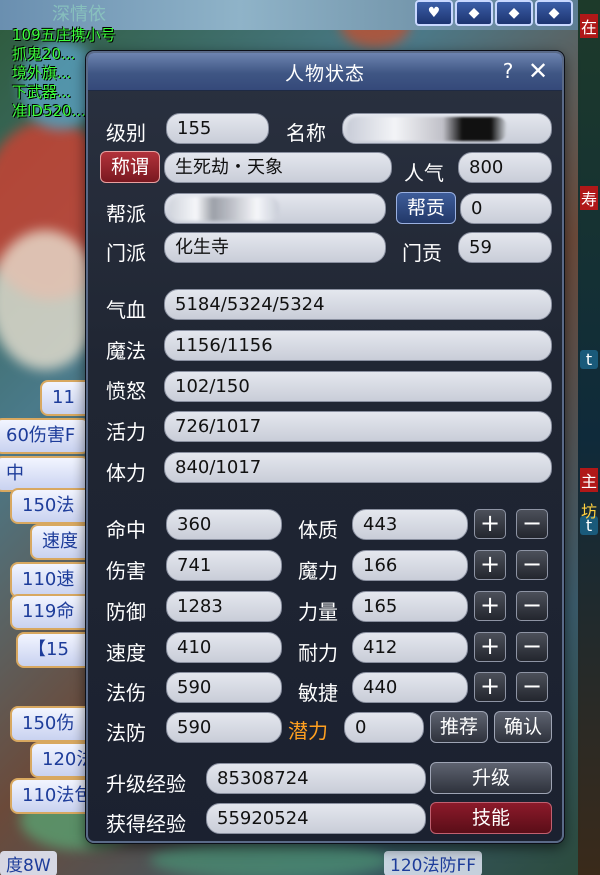 The width and height of the screenshot is (600, 875). Describe the element at coordinates (426, 208) in the screenshot. I see `contribution-button: 帮贡` at that location.